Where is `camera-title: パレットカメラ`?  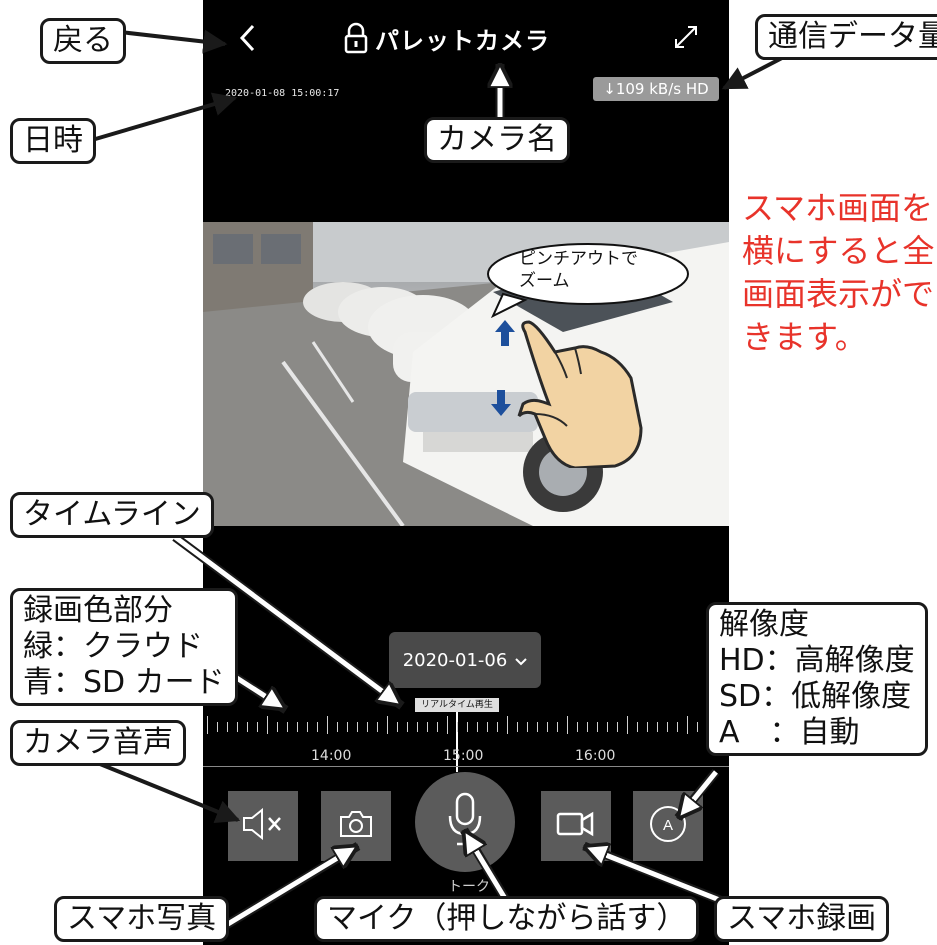 camera-title: パレットカメラ is located at coordinates (446, 38).